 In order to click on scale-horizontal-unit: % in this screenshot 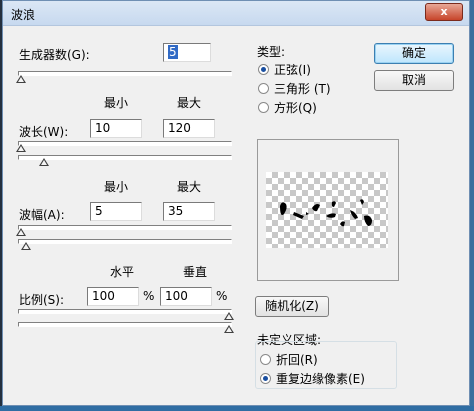, I will do `click(149, 296)`.